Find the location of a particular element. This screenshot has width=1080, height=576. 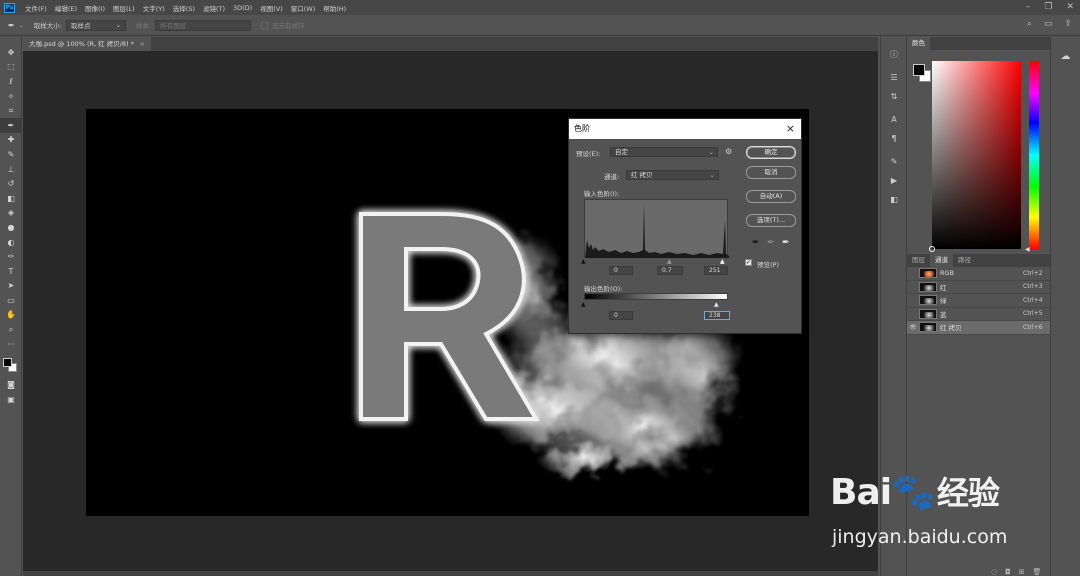

stamp-icon: ⊥ is located at coordinates (11, 169).